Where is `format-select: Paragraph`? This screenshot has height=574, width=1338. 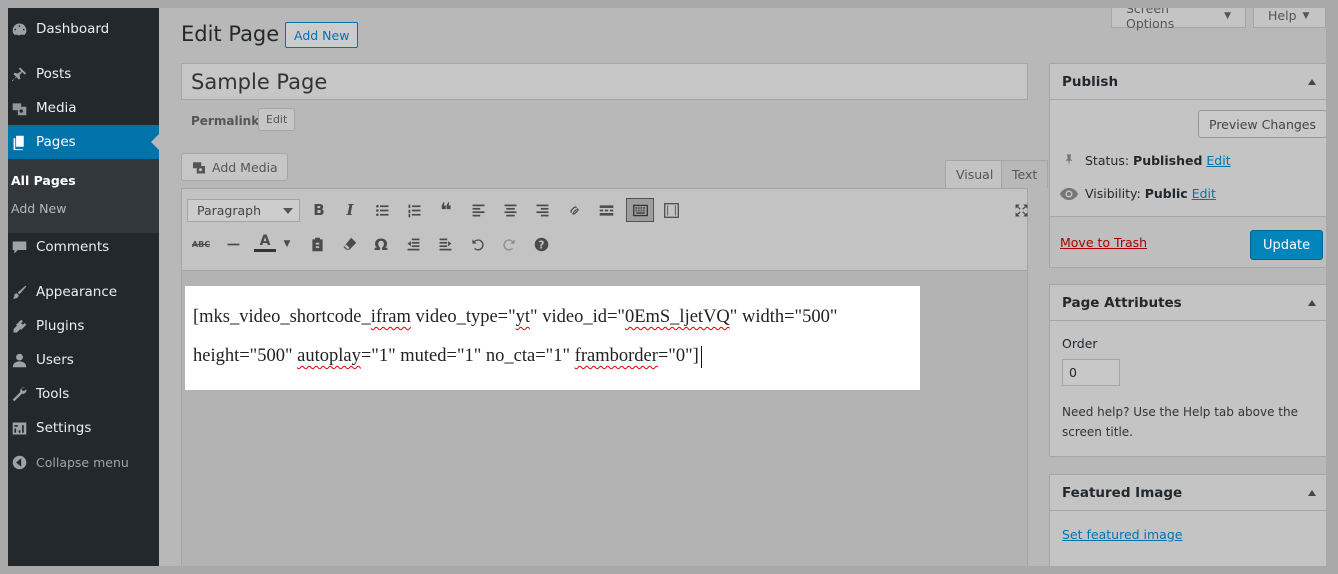 format-select: Paragraph is located at coordinates (243, 210).